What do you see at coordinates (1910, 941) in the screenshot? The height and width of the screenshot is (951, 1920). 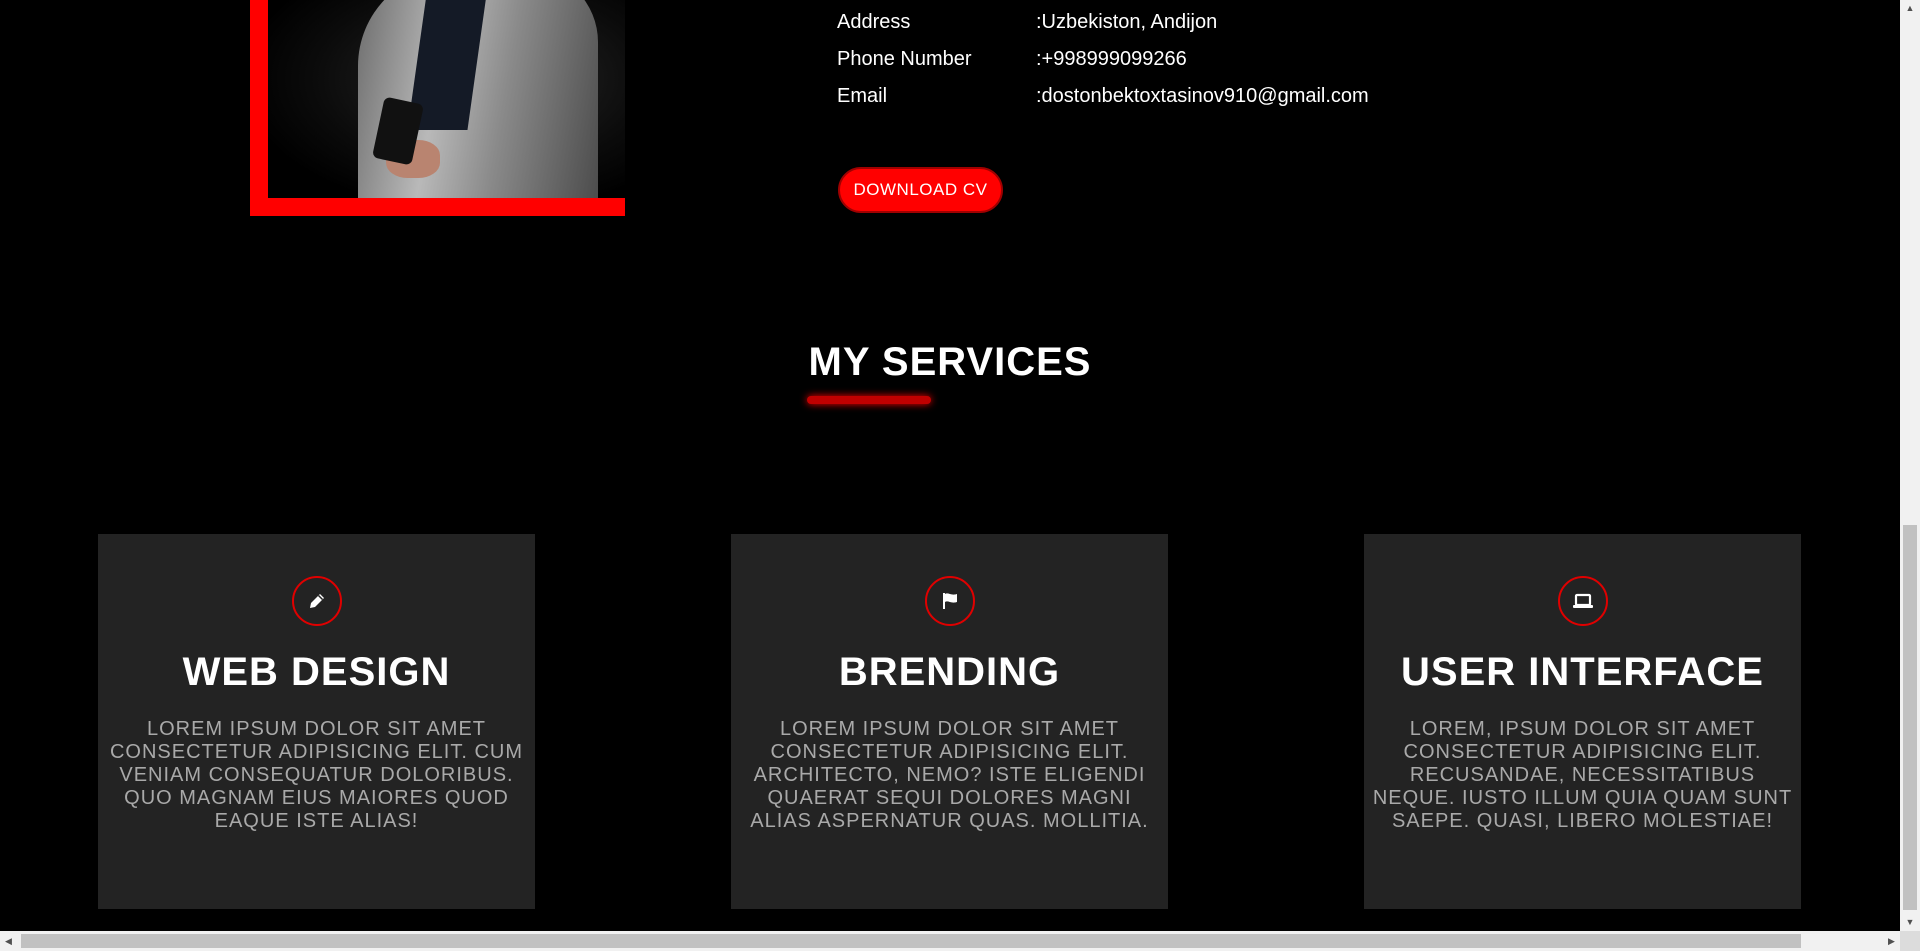 I see `scrollbar-corner` at bounding box center [1910, 941].